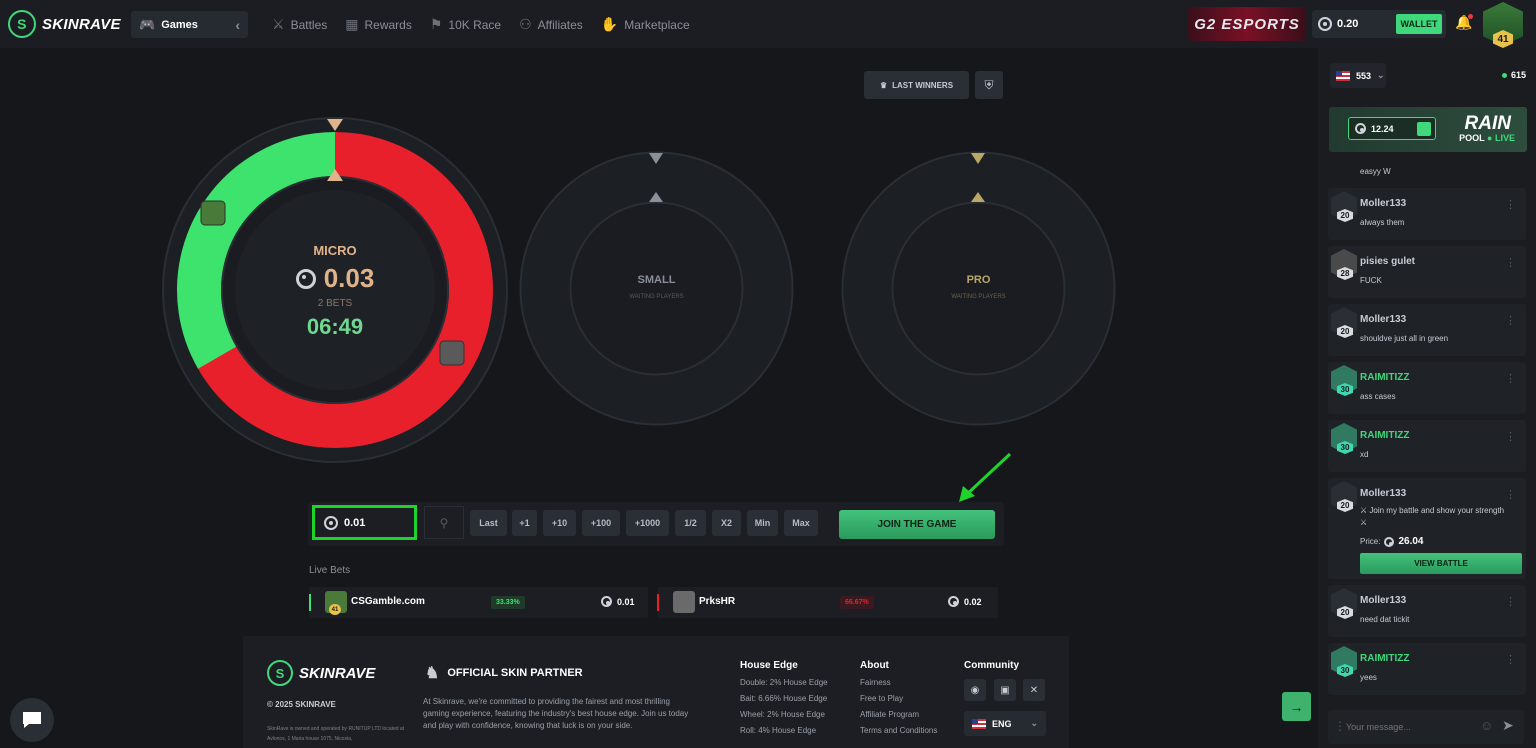 Image resolution: width=1536 pixels, height=748 pixels. I want to click on nav-affiliates: ⚇ Affiliates, so click(551, 24).